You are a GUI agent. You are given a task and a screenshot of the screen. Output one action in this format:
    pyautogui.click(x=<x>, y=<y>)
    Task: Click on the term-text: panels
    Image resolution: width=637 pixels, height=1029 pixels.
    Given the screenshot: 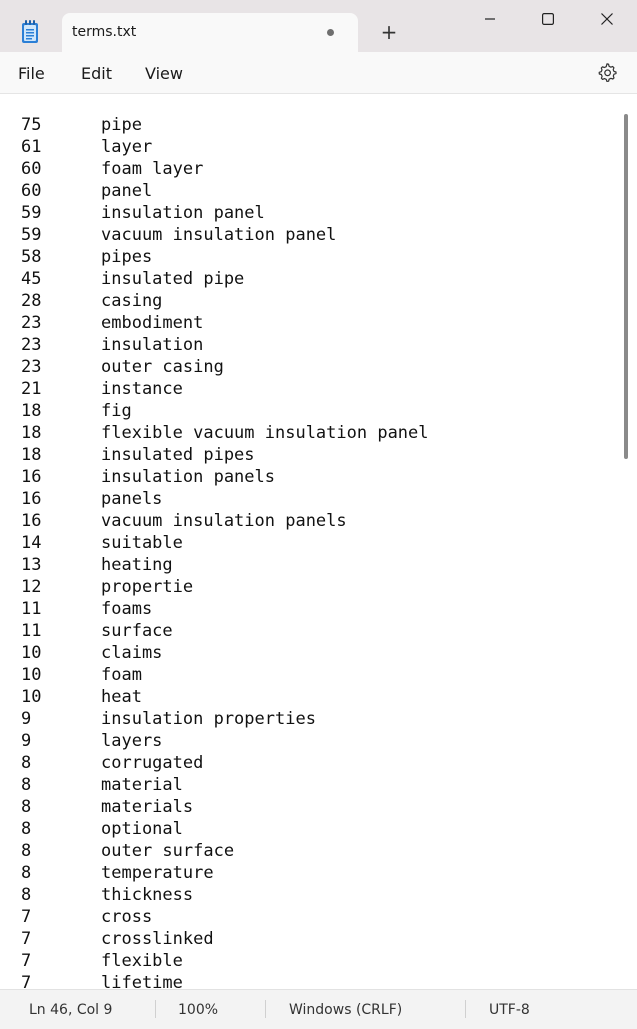 What is the action you would take?
    pyautogui.click(x=132, y=499)
    